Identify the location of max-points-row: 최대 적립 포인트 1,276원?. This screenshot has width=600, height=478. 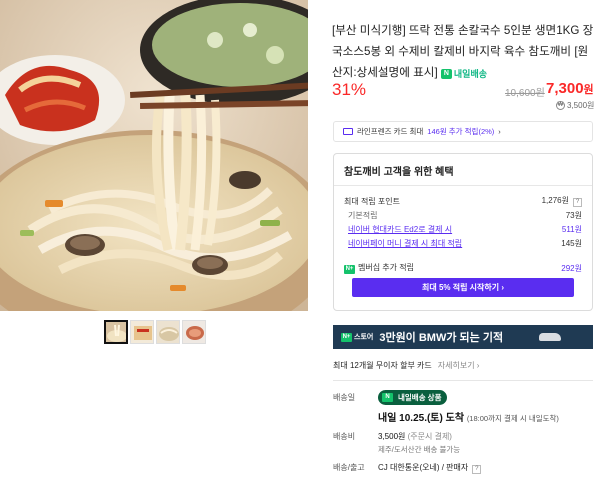
(463, 201).